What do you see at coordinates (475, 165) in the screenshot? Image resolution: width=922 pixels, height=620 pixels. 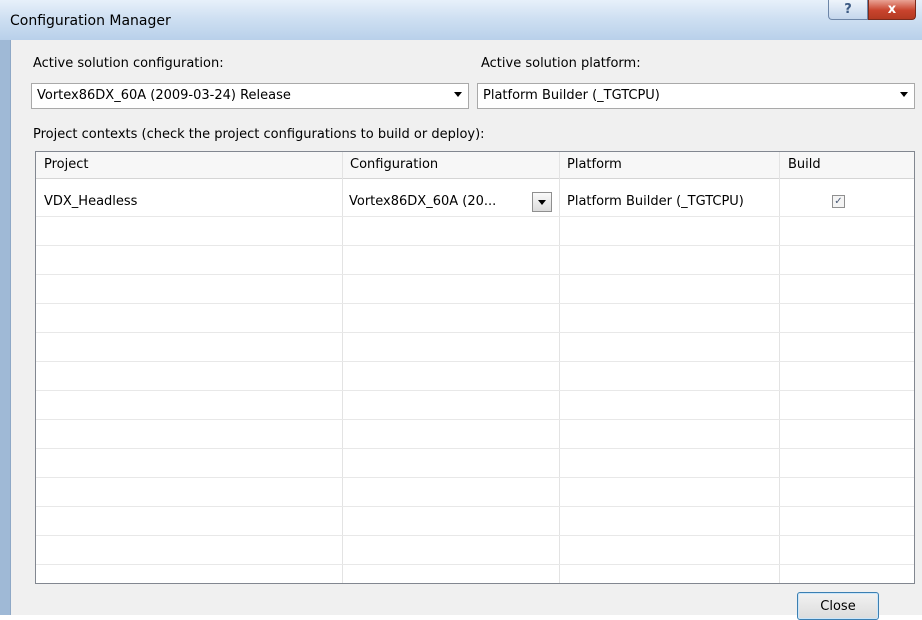 I see `grid-header: Project Configuration Platform Build` at bounding box center [475, 165].